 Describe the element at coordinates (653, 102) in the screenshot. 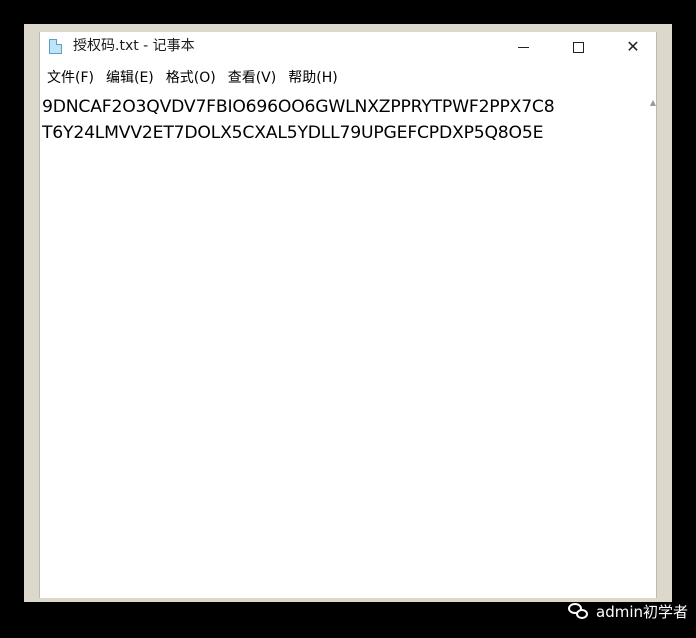

I see `up-arrow-icon: ▲` at that location.